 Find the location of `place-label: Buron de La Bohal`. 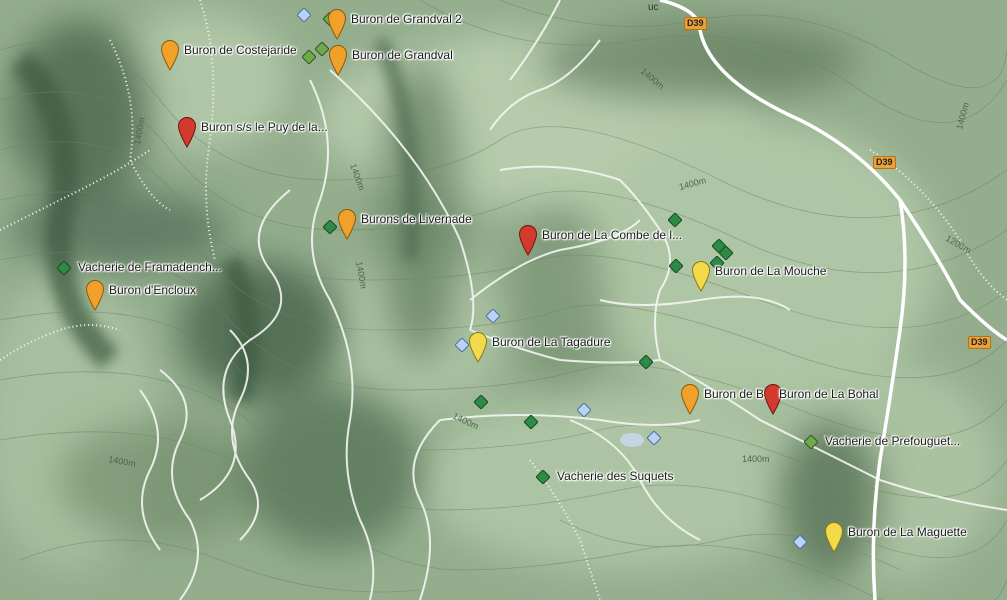

place-label: Buron de La Bohal is located at coordinates (828, 394).